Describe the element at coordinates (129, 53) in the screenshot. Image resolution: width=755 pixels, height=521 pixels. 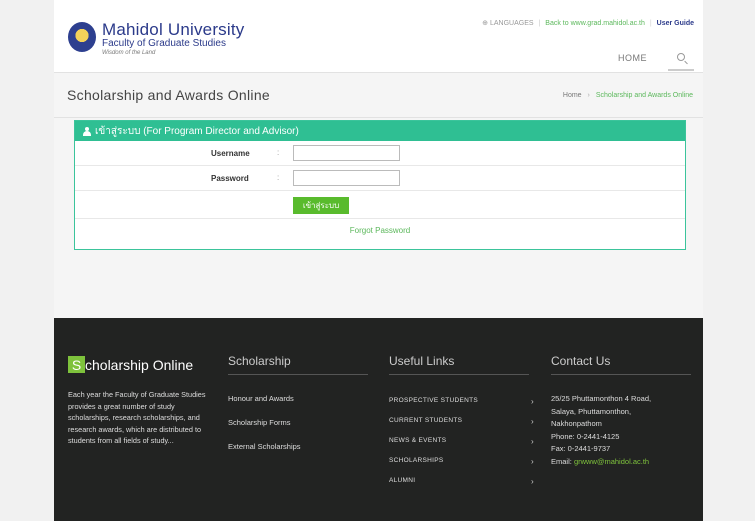
I see `motto: Wisdom of the Land` at that location.